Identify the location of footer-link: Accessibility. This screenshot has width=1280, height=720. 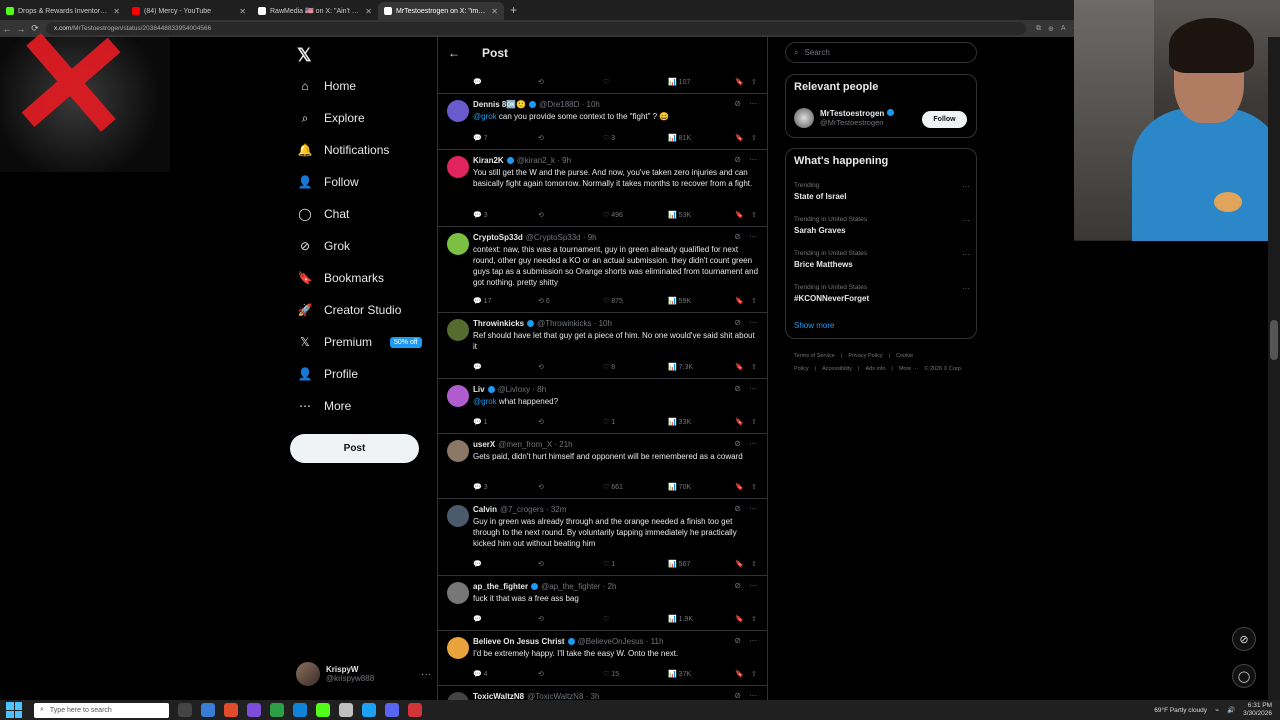
(837, 369).